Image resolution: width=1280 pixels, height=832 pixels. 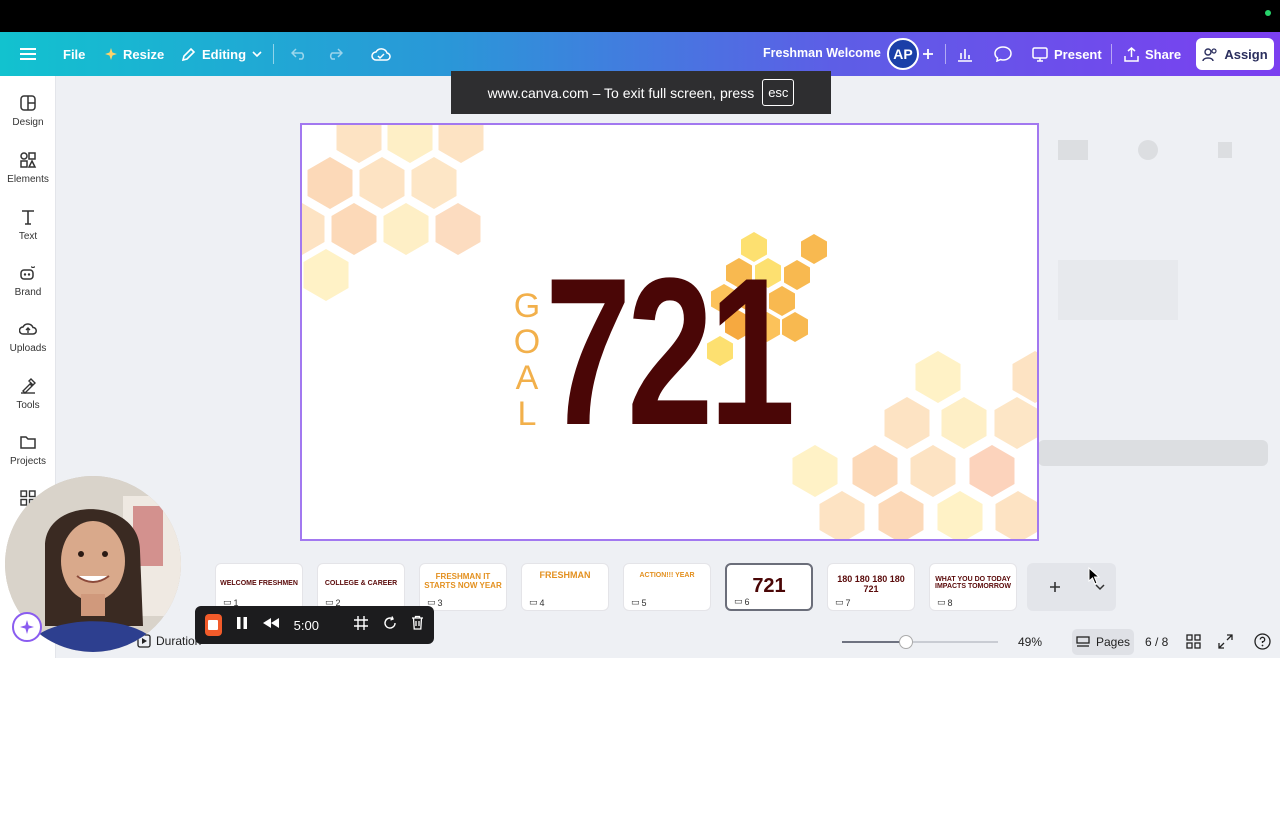 What do you see at coordinates (778, 92) in the screenshot?
I see `esc-key-badge: esc` at bounding box center [778, 92].